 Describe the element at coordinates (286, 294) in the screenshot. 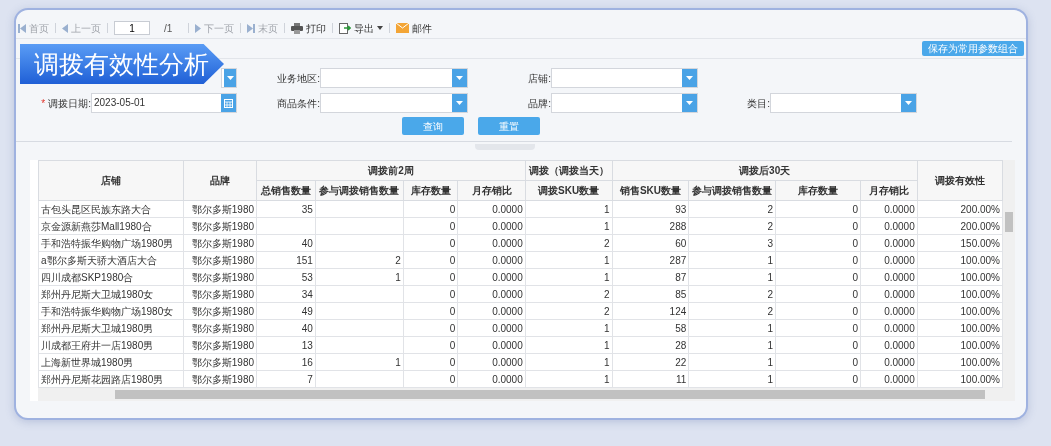

I see `table-cell: 34` at that location.